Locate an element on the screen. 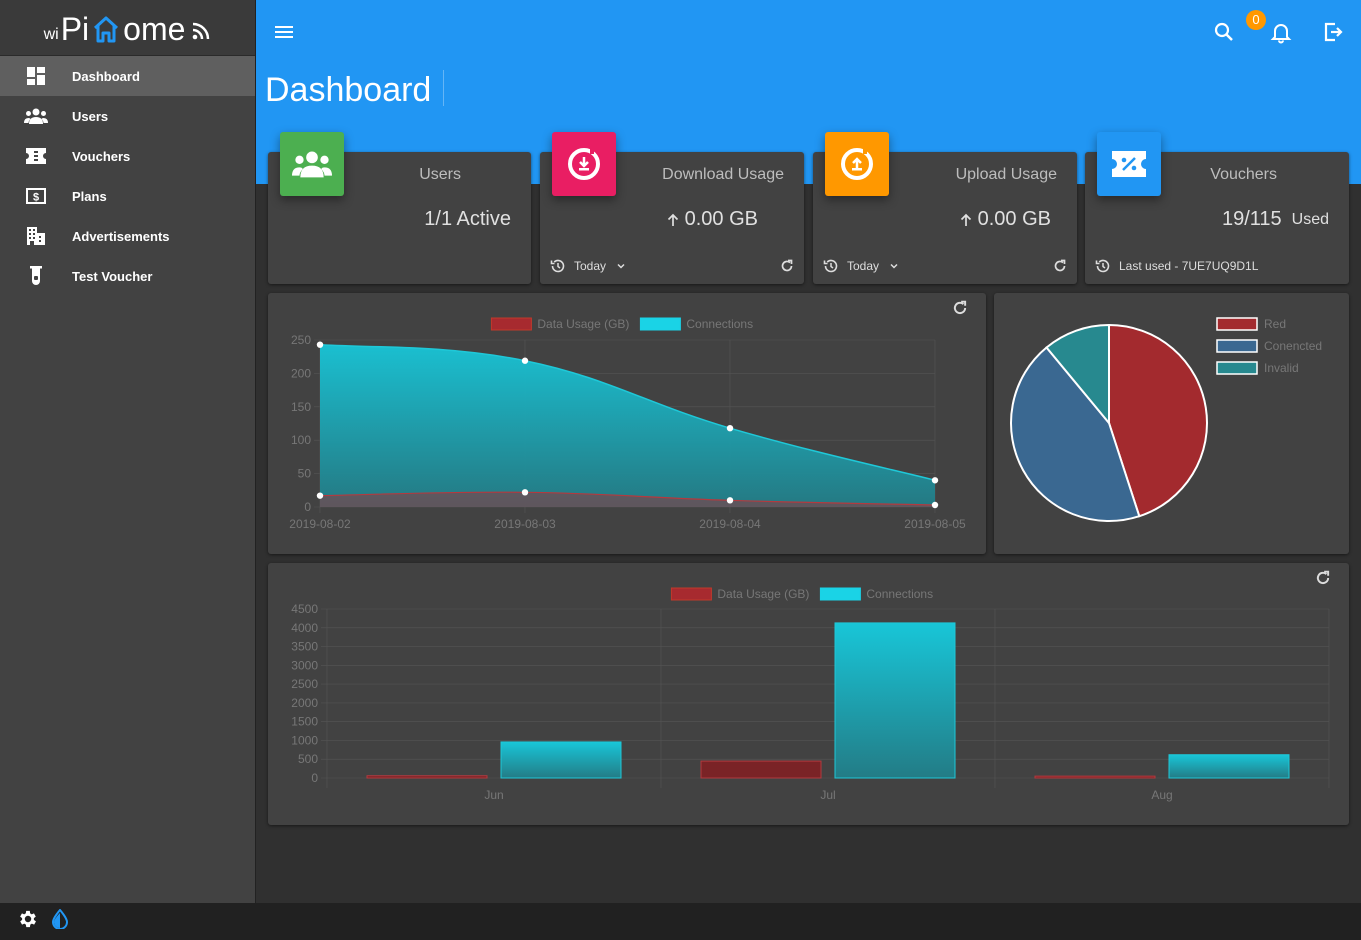 The height and width of the screenshot is (940, 1361). legend-label: Red is located at coordinates (1275, 324).